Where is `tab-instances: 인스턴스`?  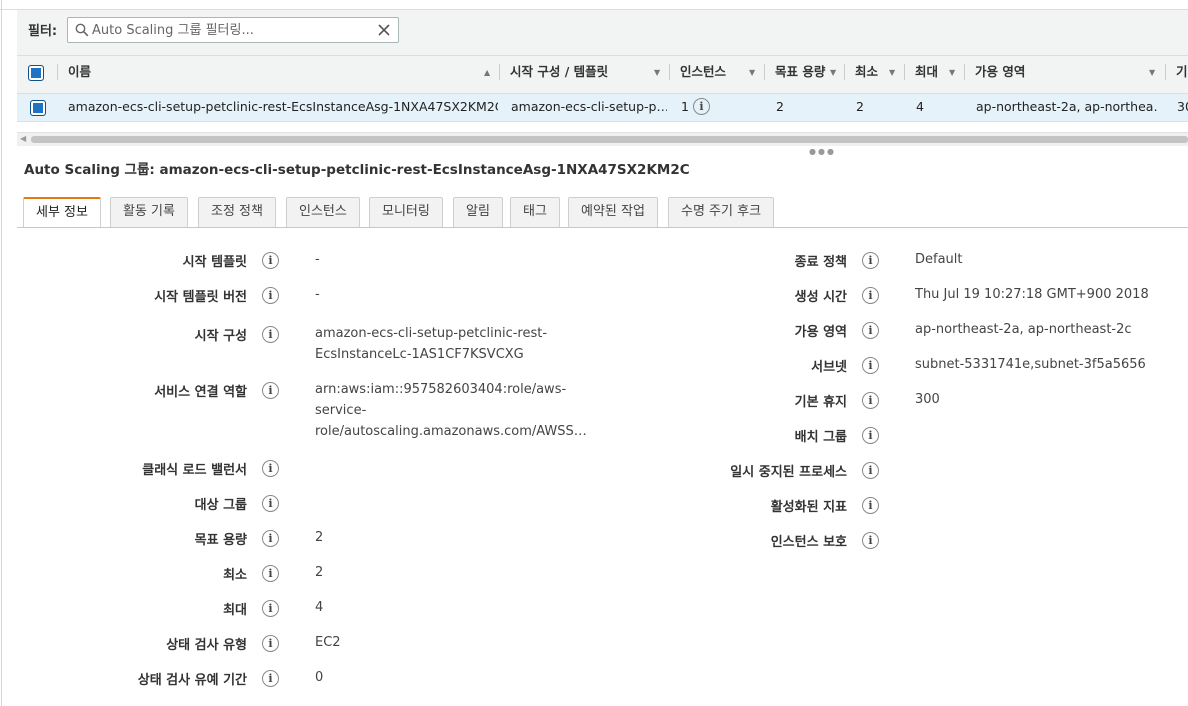
tab-instances: 인스턴스 is located at coordinates (323, 212).